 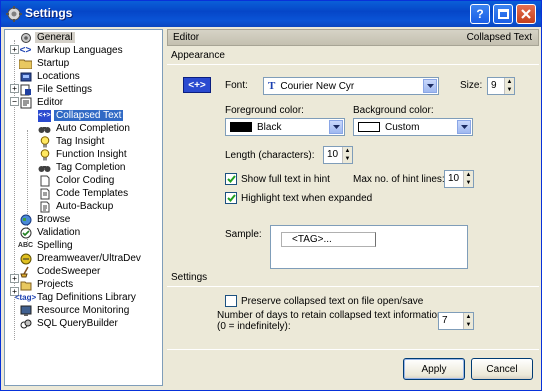 I want to click on projects-icon, so click(x=25, y=285).